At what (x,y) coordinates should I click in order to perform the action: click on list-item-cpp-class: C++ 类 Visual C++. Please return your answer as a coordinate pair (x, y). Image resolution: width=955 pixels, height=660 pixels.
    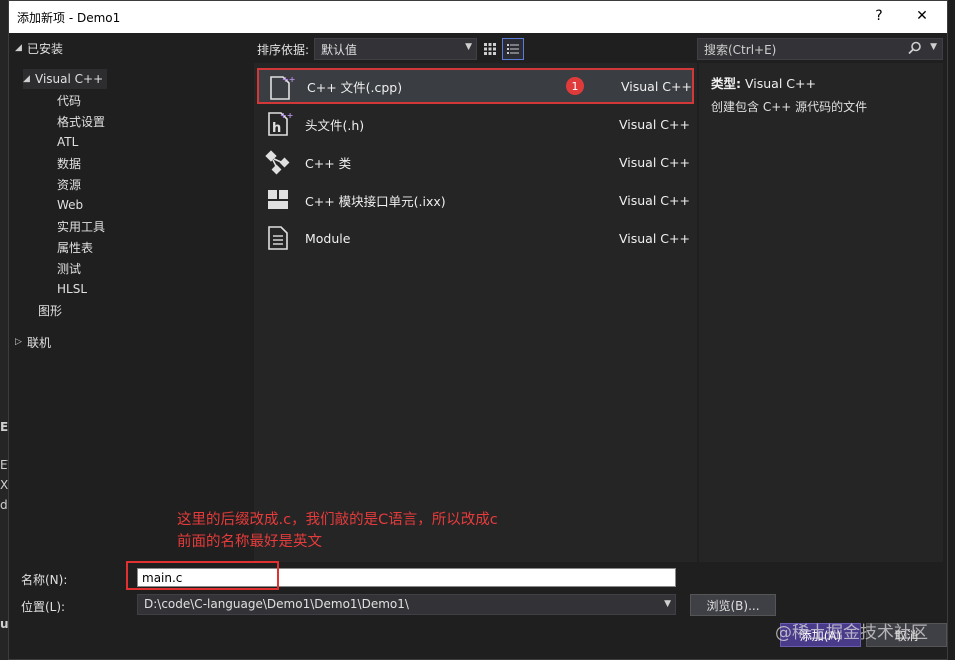
    Looking at the image, I should click on (475, 162).